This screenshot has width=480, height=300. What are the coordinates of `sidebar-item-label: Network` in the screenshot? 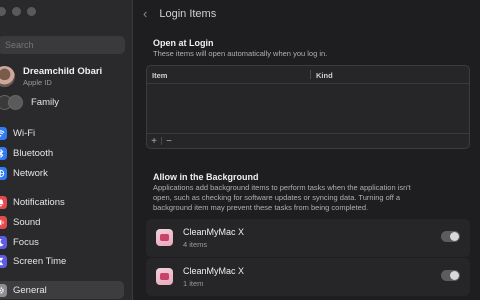 It's located at (30, 173).